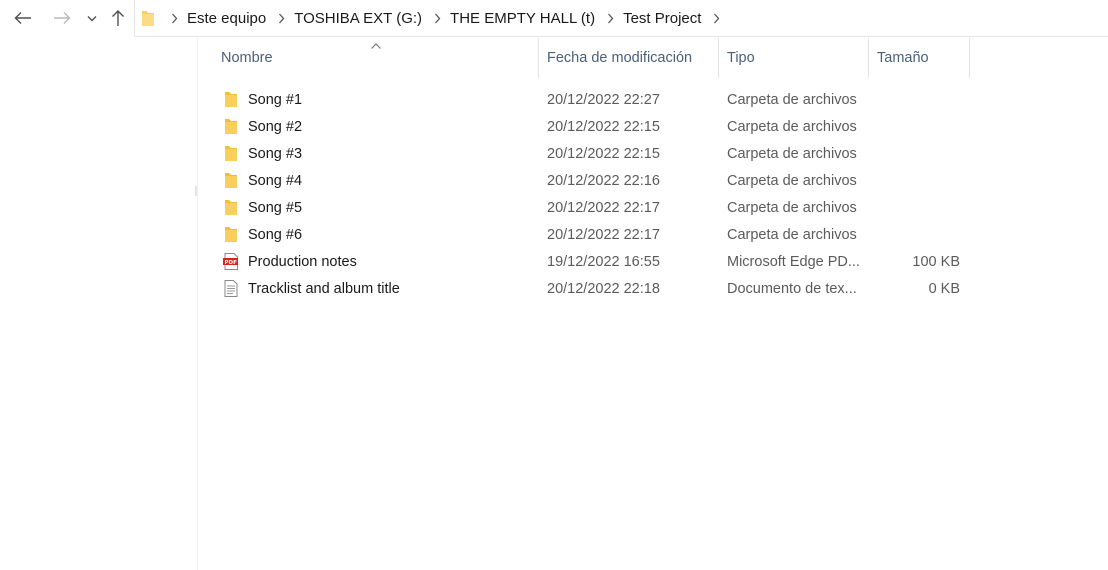 This screenshot has width=1108, height=570. I want to click on file-name-cell: Song #1, so click(378, 99).